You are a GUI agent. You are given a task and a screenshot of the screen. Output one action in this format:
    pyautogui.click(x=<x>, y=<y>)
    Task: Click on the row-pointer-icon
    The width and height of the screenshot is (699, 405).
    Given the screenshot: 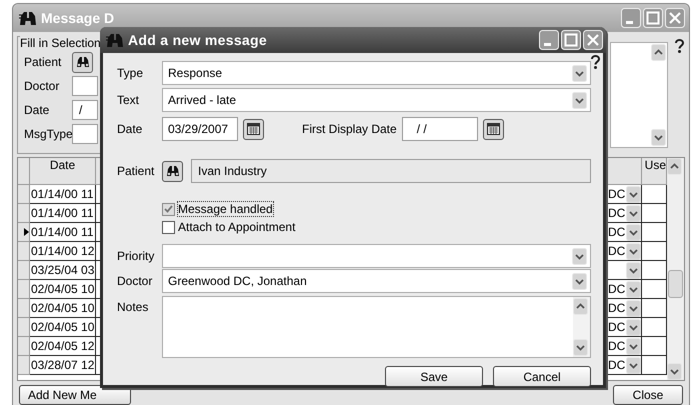 What is the action you would take?
    pyautogui.click(x=26, y=232)
    